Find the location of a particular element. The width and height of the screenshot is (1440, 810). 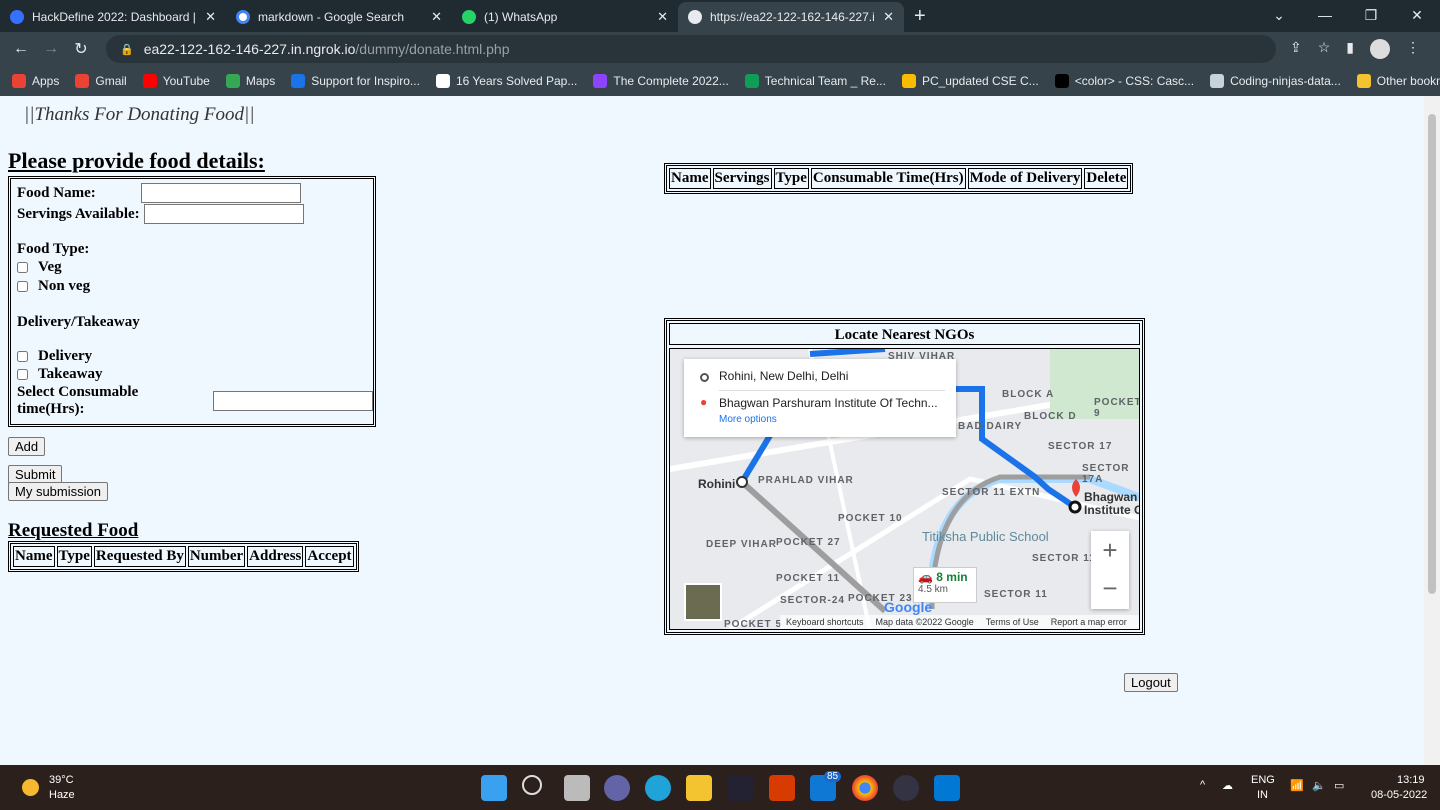

more-options-link: More options is located at coordinates (748, 419).